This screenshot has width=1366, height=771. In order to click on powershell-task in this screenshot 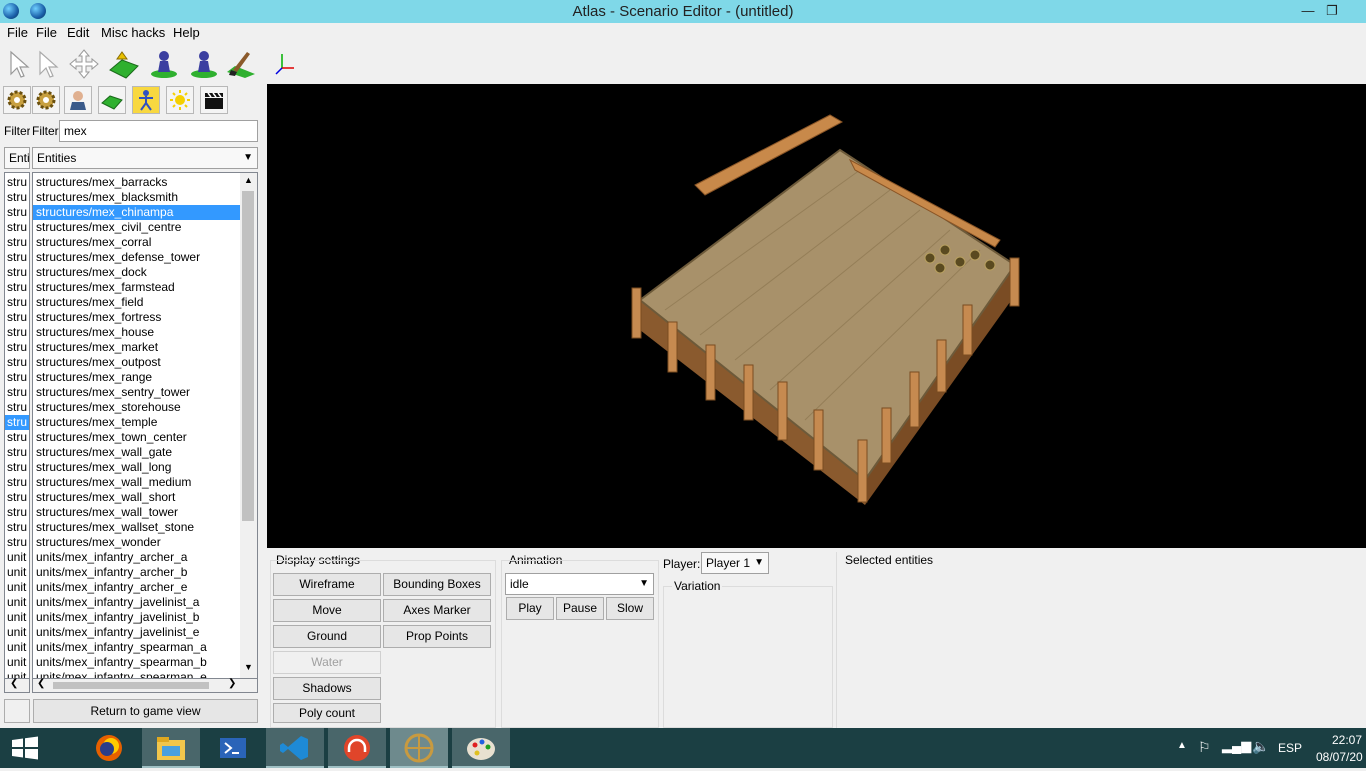, I will do `click(233, 748)`.